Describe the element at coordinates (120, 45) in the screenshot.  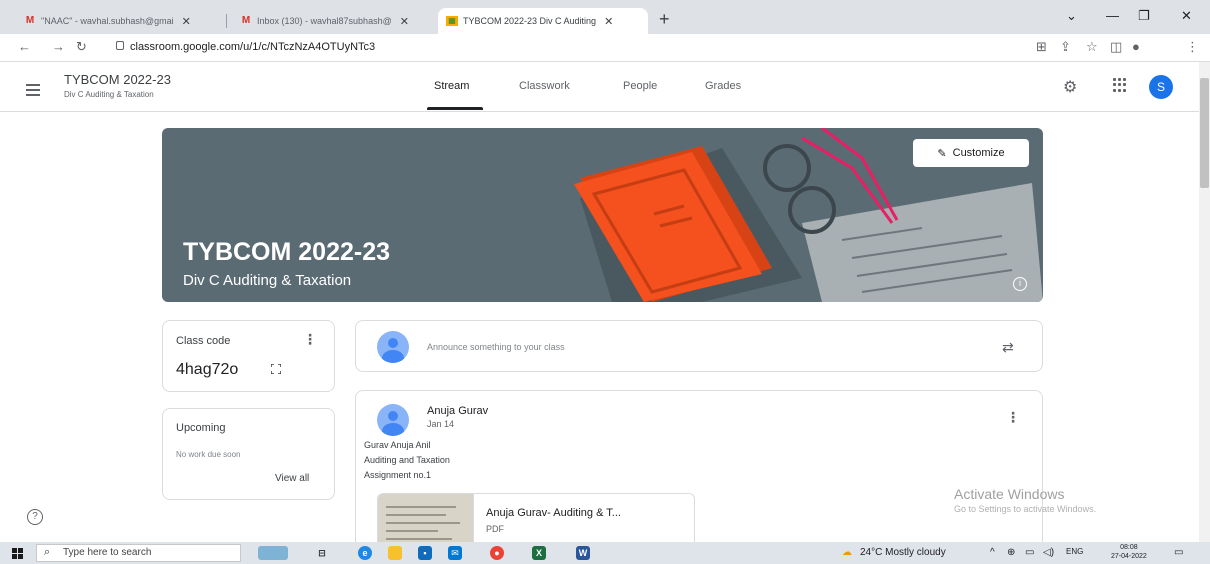
I see `lock-icon` at that location.